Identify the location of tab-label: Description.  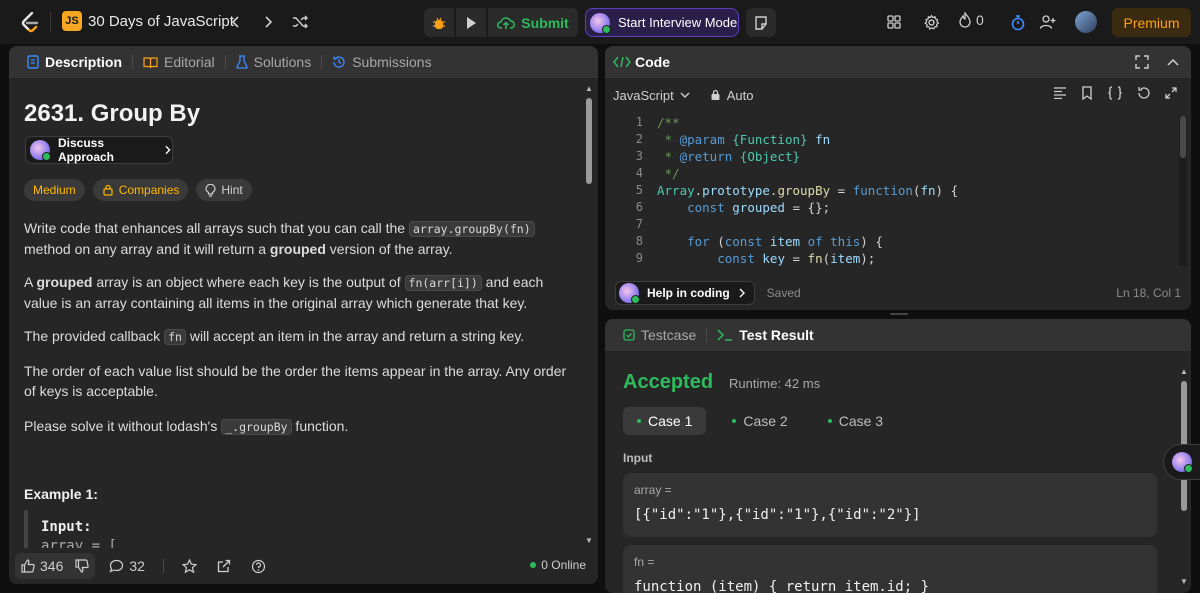
(84, 62).